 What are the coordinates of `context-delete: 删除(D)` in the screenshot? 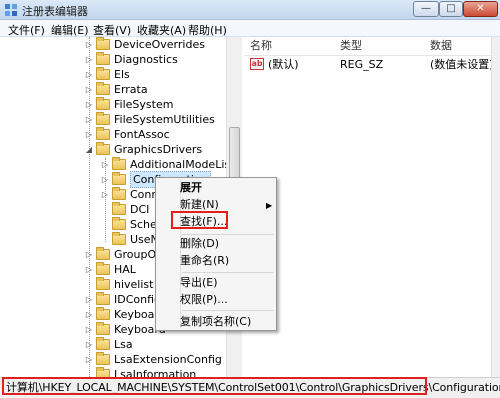 It's located at (199, 243).